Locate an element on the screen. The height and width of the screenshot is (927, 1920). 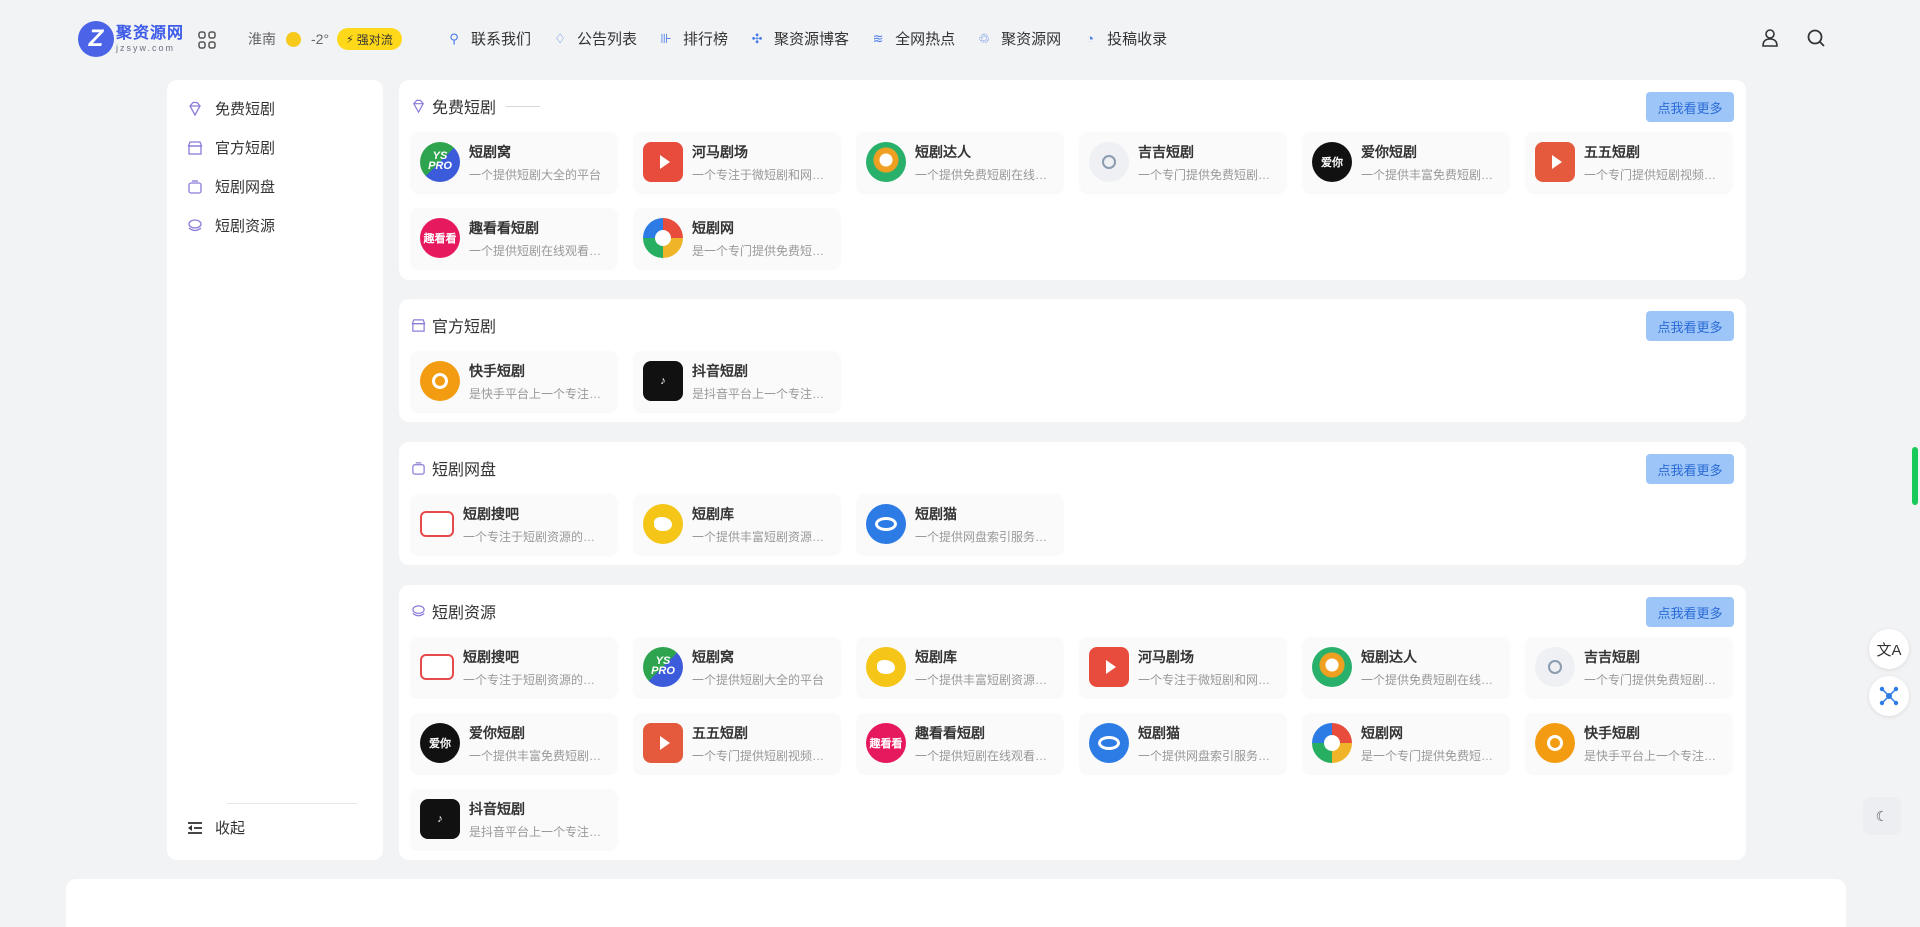
logo-mark-icon: Z is located at coordinates (96, 39).